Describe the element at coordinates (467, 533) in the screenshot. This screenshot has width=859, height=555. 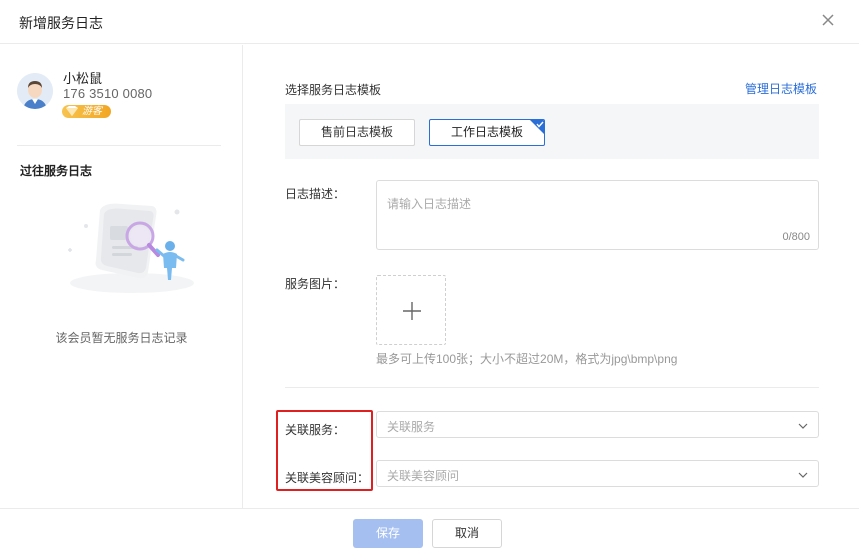
I see `cancel-button: 取消` at that location.